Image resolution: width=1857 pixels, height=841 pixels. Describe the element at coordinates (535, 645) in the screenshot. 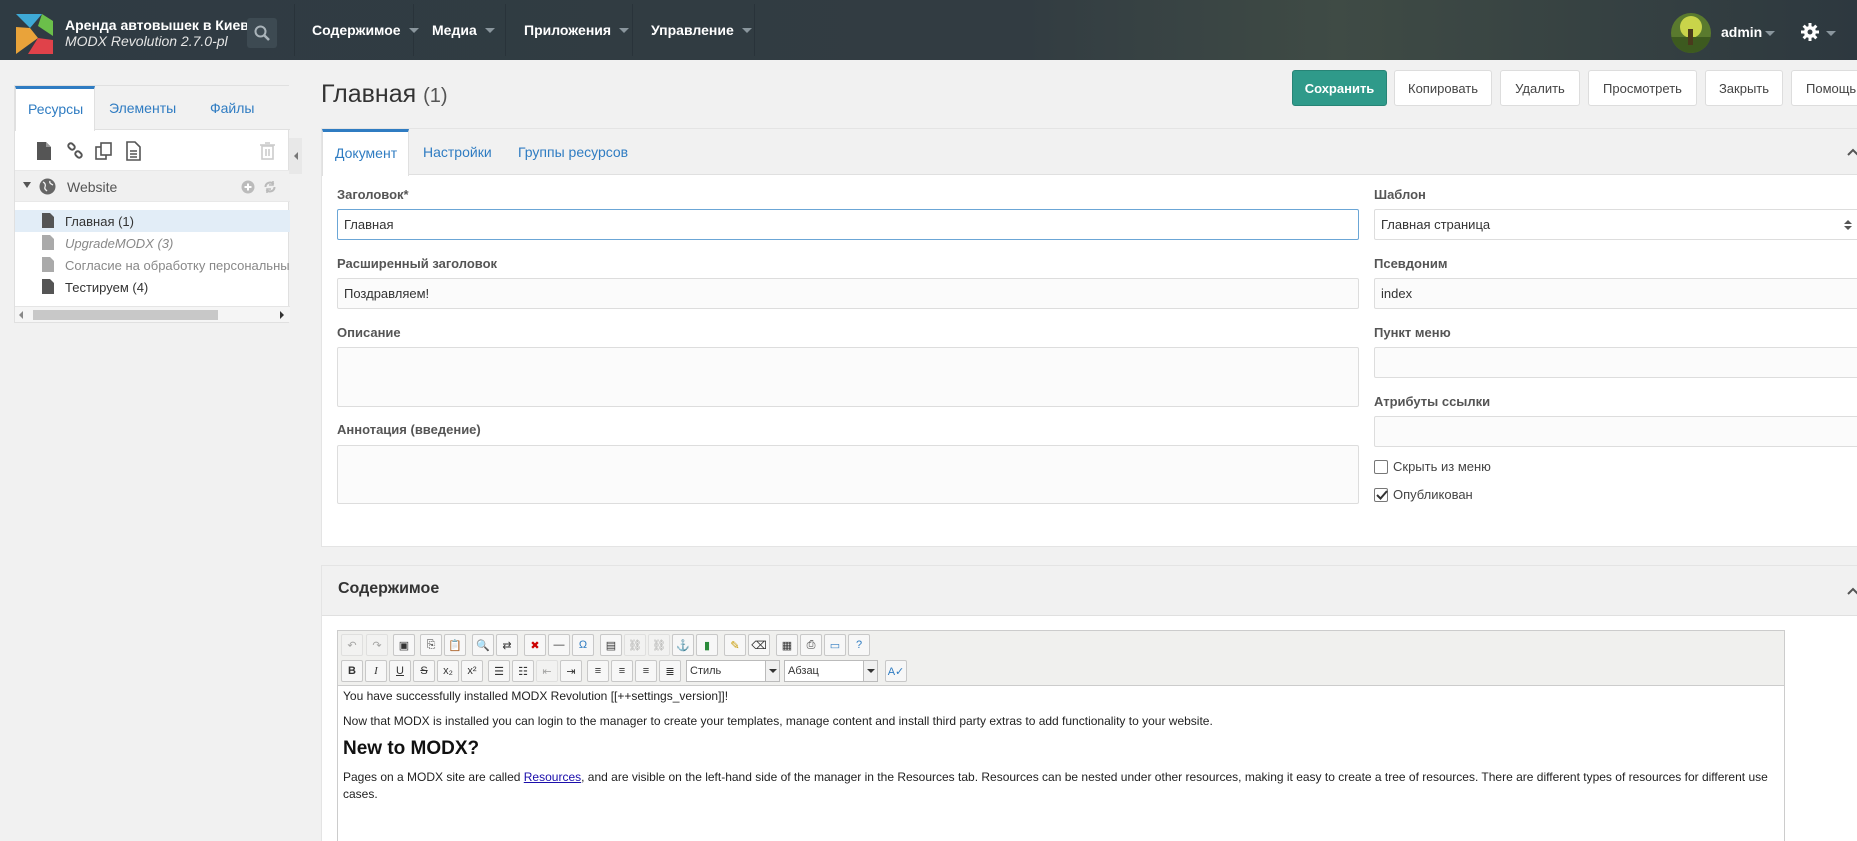

I see `remove-format-icon: ✖` at that location.